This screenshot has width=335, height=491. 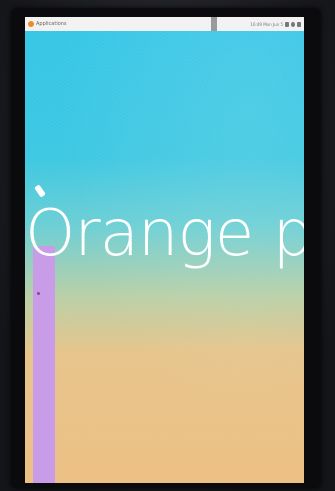 I want to click on network-icon, so click(x=287, y=24).